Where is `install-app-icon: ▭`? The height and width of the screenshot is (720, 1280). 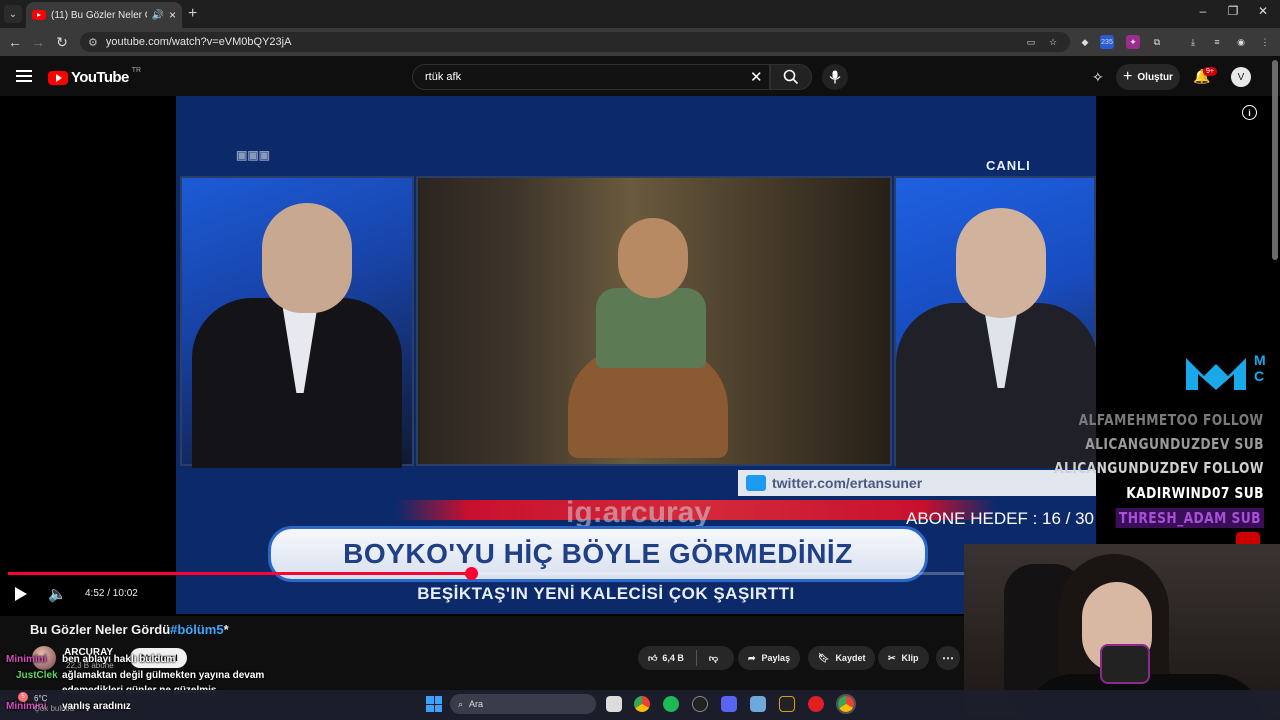 install-app-icon: ▭ is located at coordinates (1031, 42).